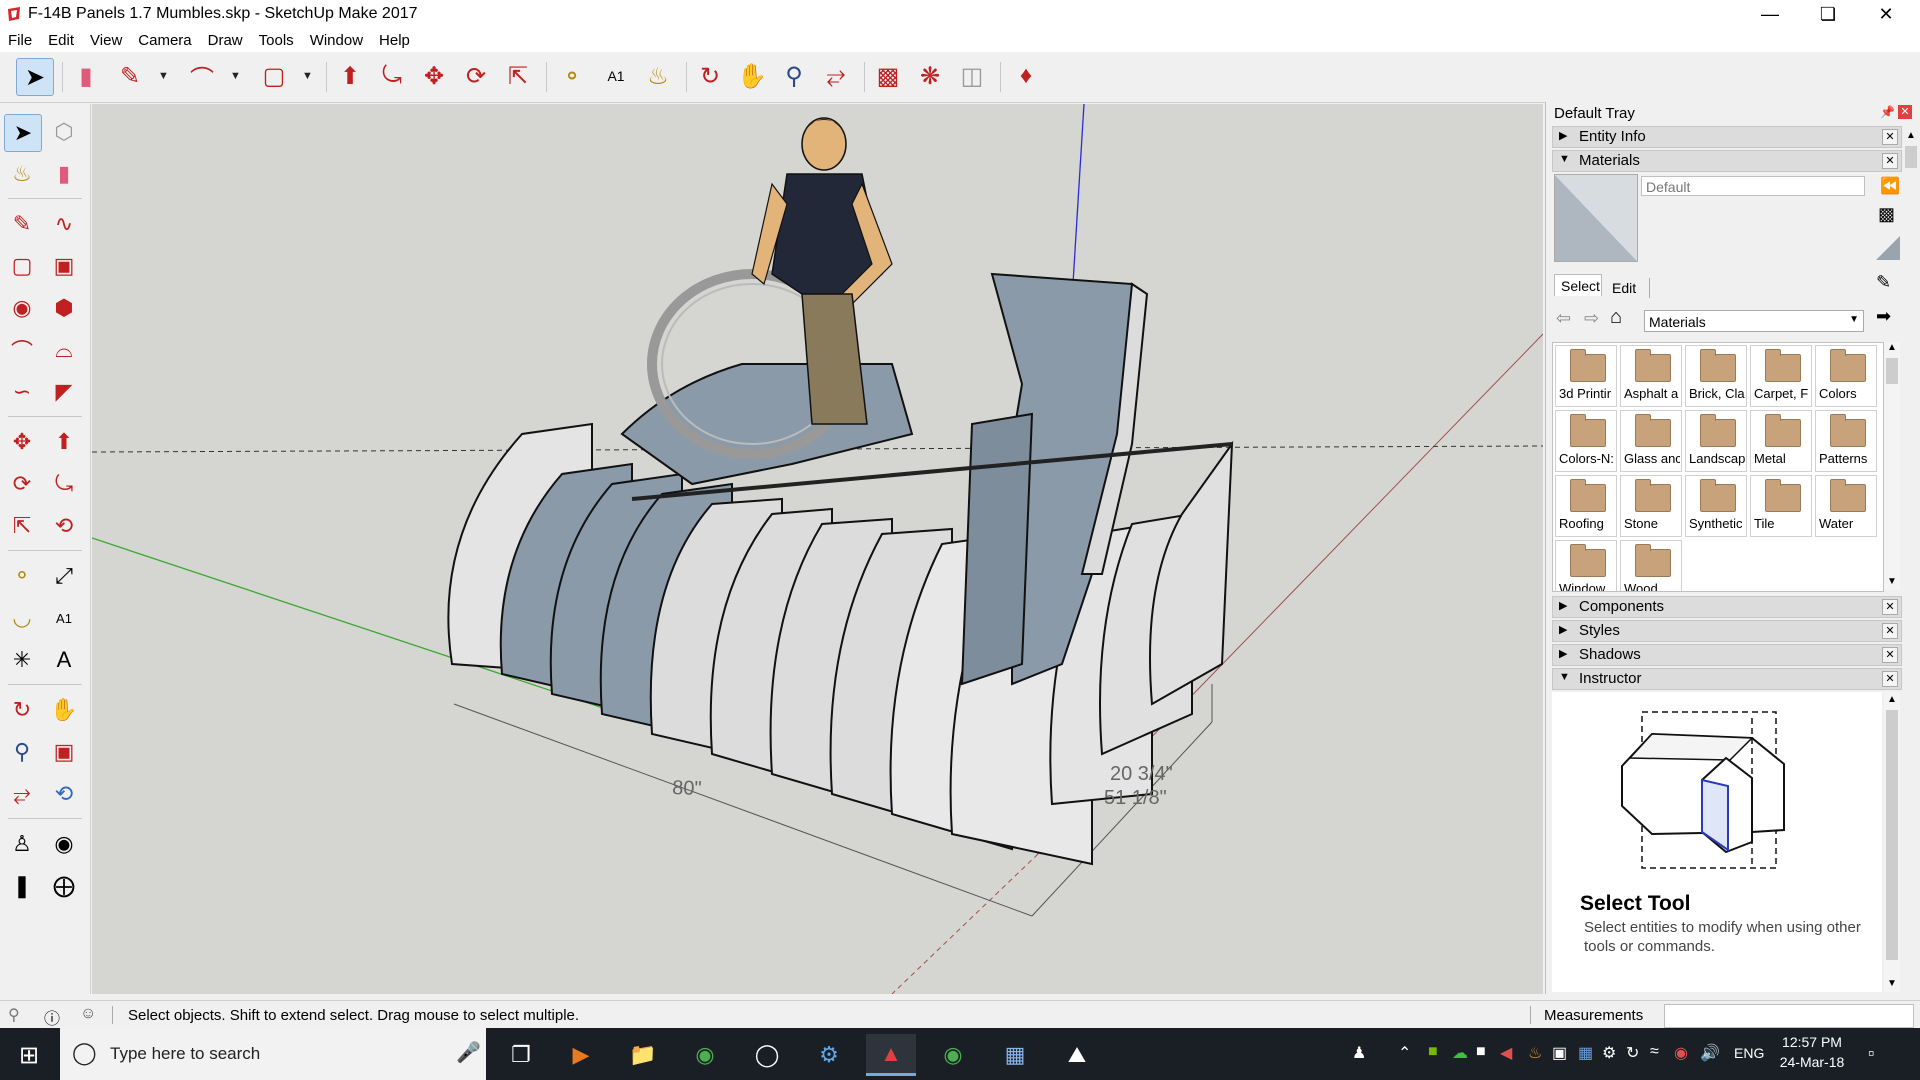 This screenshot has height=1080, width=1920. I want to click on display-secondary-pane-icon: ▩, so click(1886, 214).